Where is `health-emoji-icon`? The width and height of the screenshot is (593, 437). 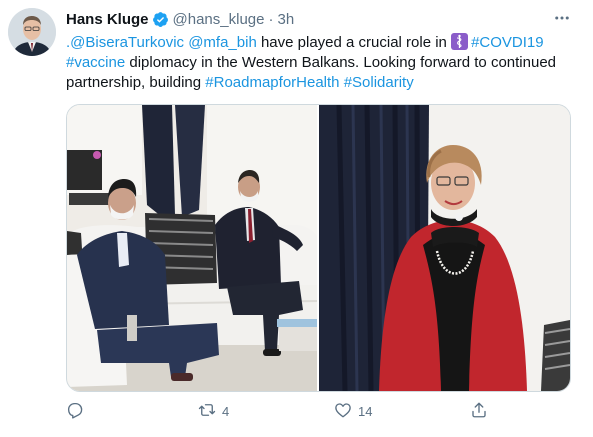
health-emoji-icon is located at coordinates (460, 41).